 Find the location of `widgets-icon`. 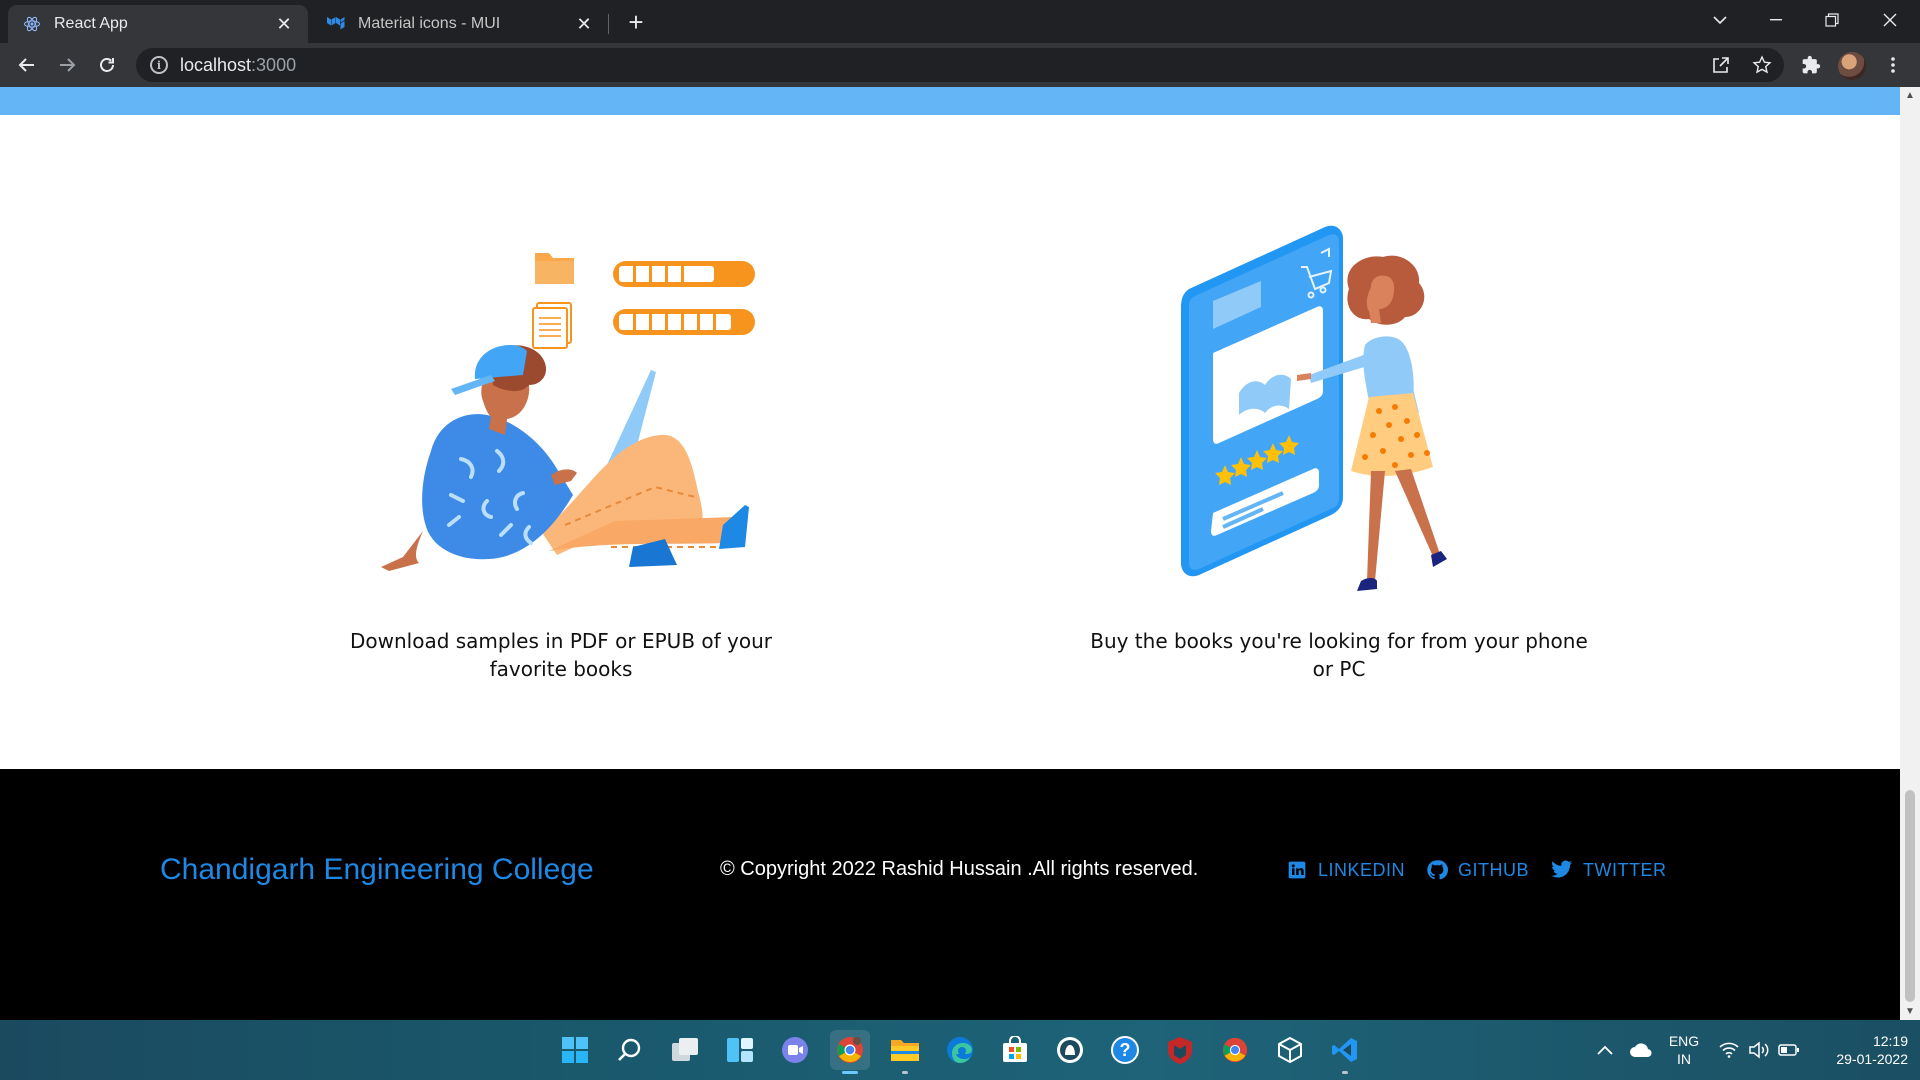

widgets-icon is located at coordinates (740, 1050).